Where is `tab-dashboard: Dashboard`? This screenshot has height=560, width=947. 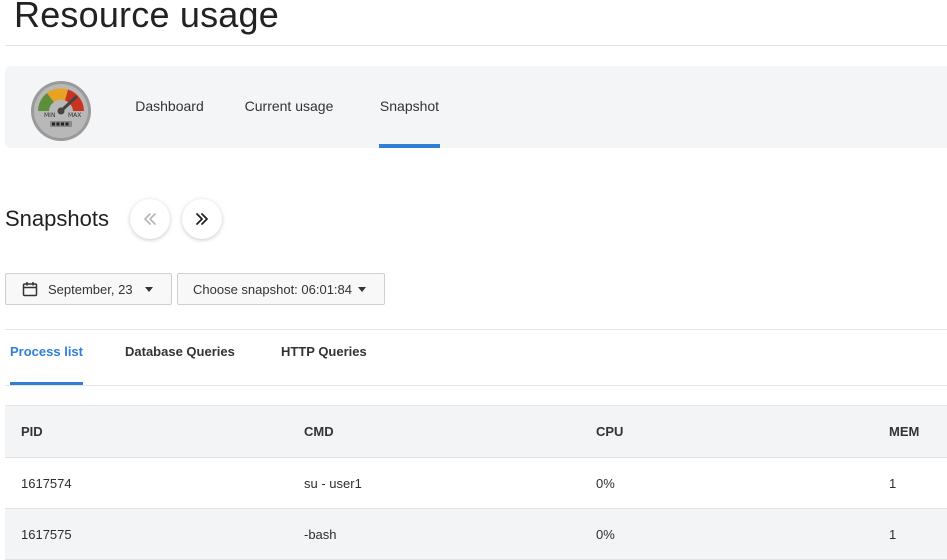
tab-dashboard: Dashboard is located at coordinates (169, 107).